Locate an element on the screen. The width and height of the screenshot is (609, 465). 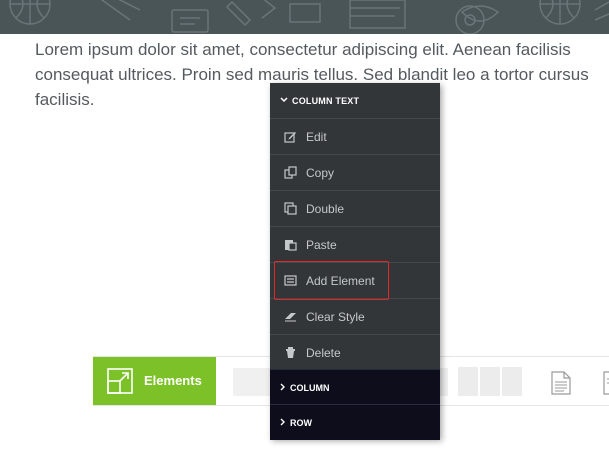
menu-item-clear-style: Clear Style is located at coordinates (355, 316).